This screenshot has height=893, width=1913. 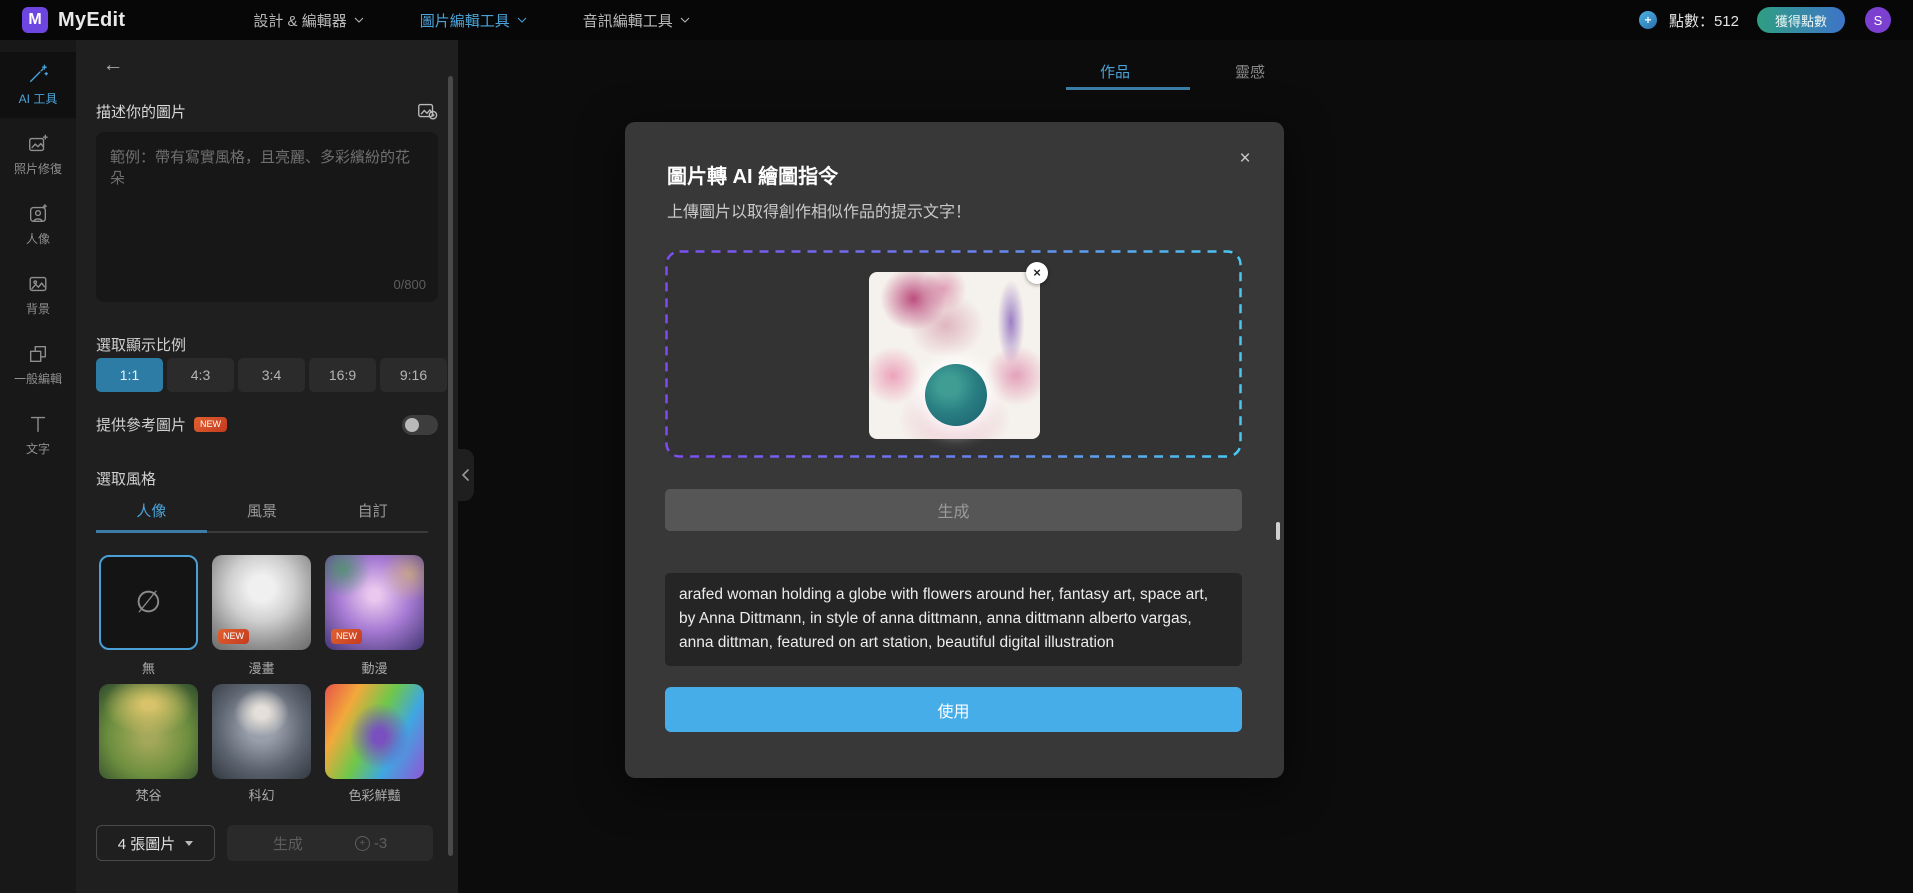 What do you see at coordinates (261, 682) in the screenshot?
I see `style-grid: ∅ NEW NEW 無 漫畫 動漫 梵谷 科幻 色彩鮮豔` at bounding box center [261, 682].